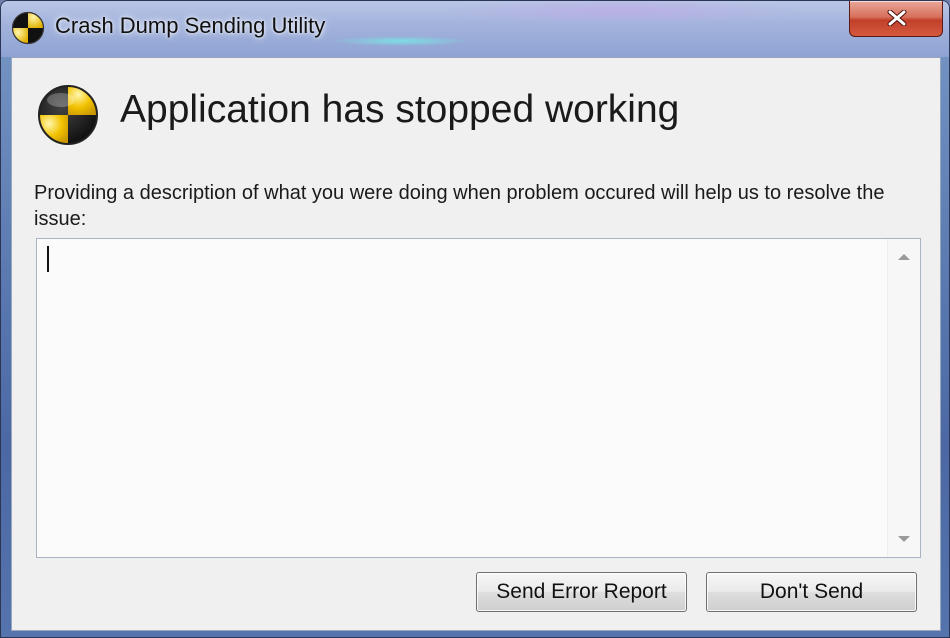  Describe the element at coordinates (903, 398) in the screenshot. I see `vertical-scrollbar` at that location.